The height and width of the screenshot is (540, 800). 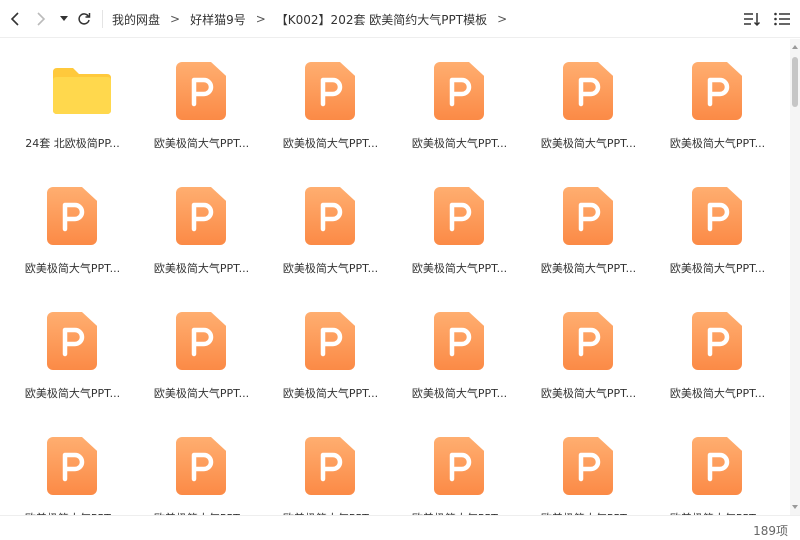 I want to click on sort-icon, so click(x=752, y=20).